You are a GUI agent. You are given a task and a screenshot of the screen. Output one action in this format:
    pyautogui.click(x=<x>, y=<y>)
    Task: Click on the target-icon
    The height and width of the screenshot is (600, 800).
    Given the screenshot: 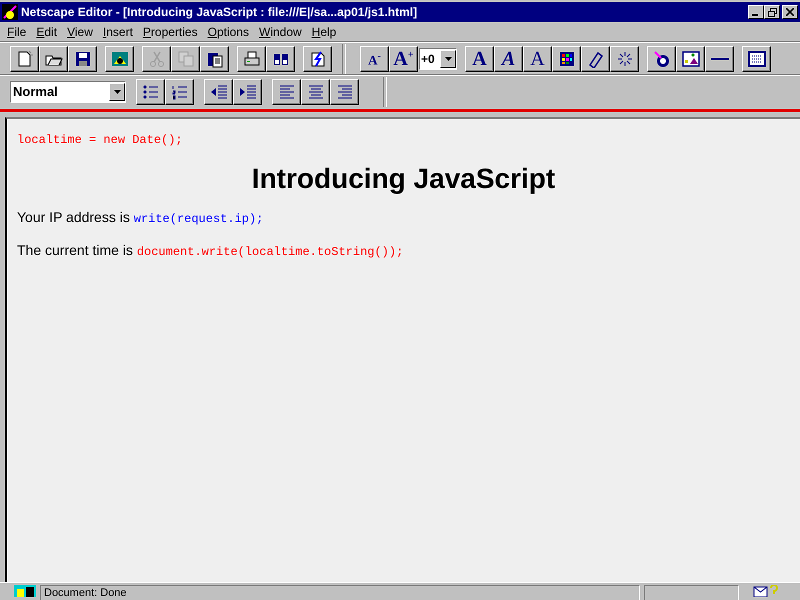 What is the action you would take?
    pyautogui.click(x=625, y=59)
    